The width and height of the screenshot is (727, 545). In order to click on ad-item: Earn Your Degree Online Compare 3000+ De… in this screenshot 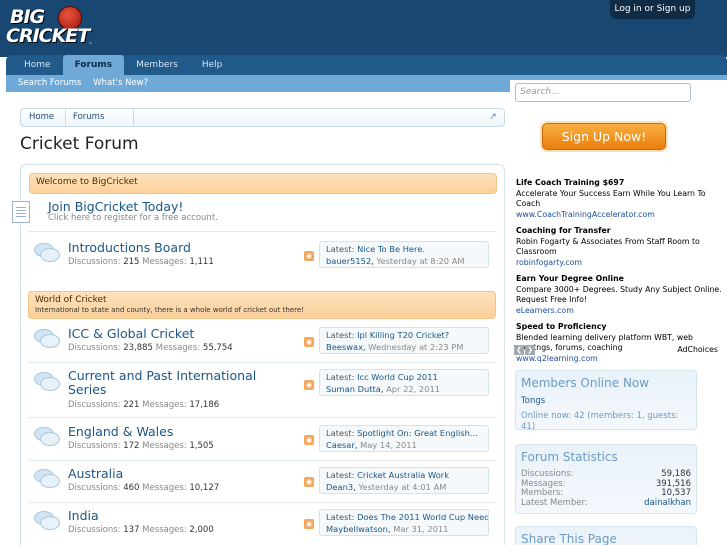, I will do `click(619, 295)`.